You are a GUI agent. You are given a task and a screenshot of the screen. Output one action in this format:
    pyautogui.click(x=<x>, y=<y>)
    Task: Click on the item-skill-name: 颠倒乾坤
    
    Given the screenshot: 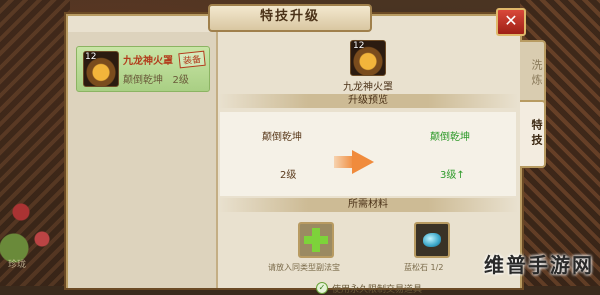 What is the action you would take?
    pyautogui.click(x=143, y=80)
    